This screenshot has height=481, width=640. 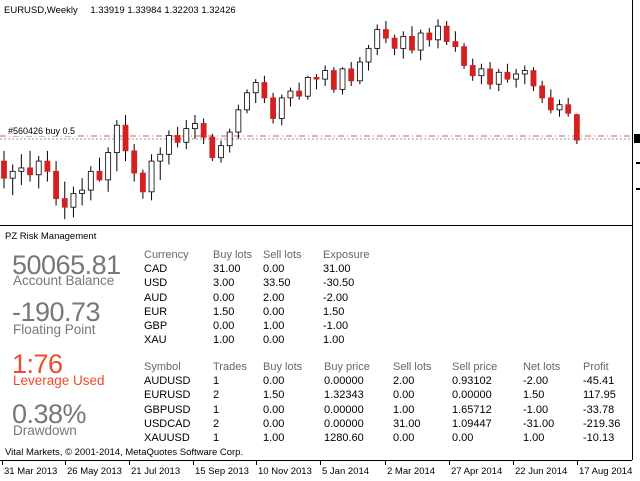 What do you see at coordinates (599, 409) in the screenshot?
I see `table-cell: -33.78` at bounding box center [599, 409].